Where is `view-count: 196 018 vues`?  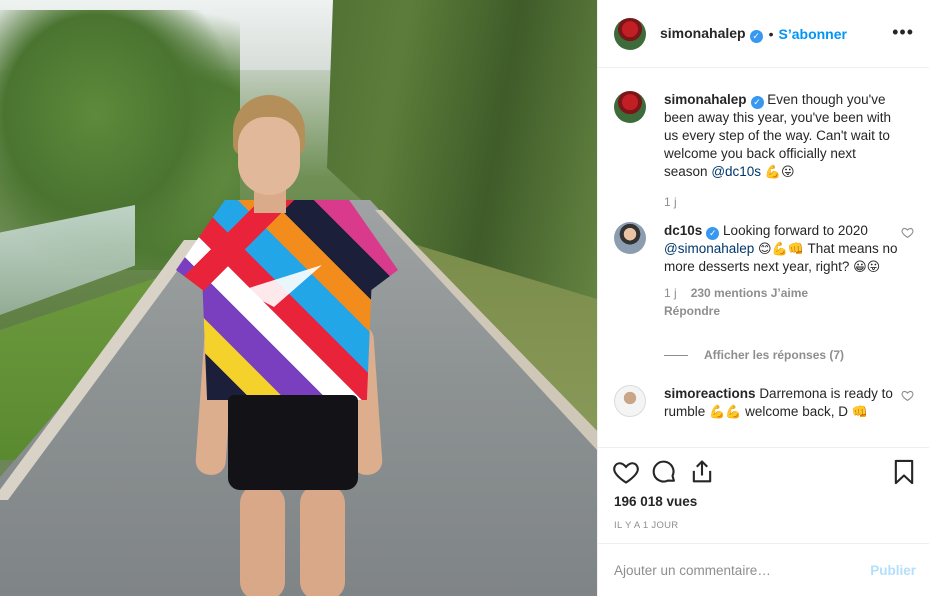 view-count: 196 018 vues is located at coordinates (655, 501).